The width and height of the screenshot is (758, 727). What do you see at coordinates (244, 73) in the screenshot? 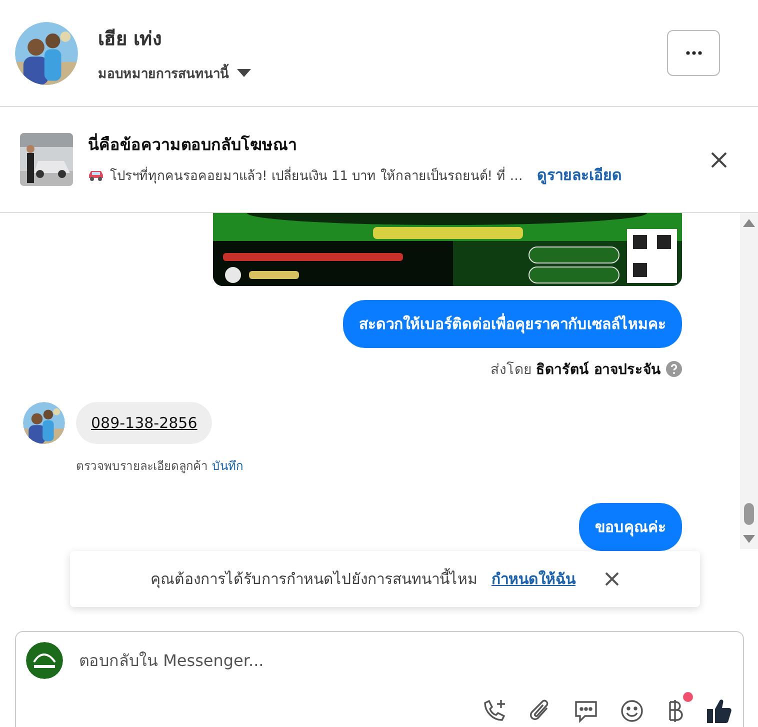
I see `caret-icon` at bounding box center [244, 73].